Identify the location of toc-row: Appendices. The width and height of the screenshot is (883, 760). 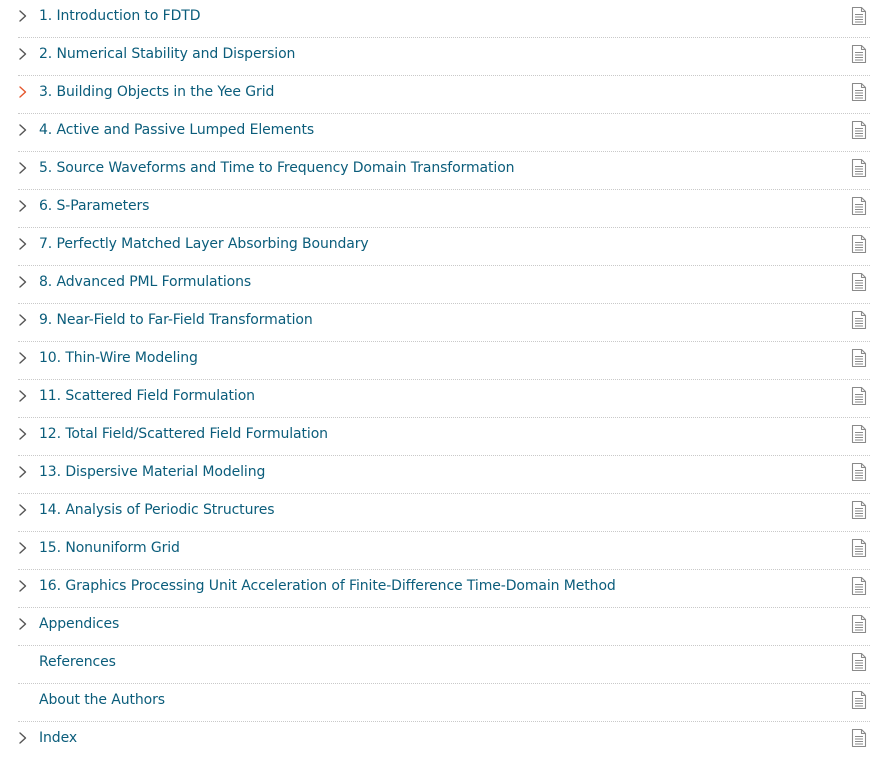
(441, 627).